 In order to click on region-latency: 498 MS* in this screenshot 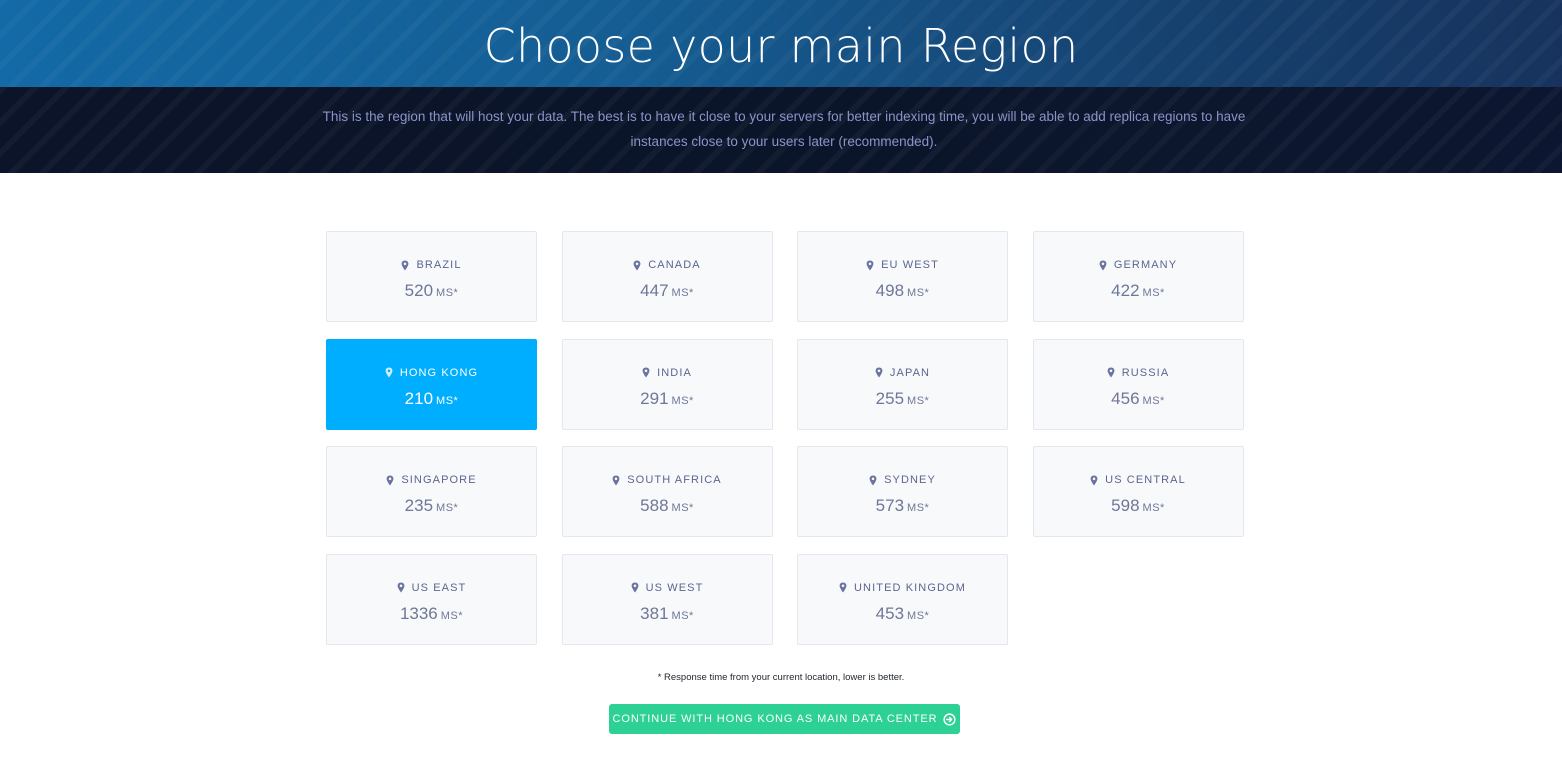, I will do `click(902, 291)`.